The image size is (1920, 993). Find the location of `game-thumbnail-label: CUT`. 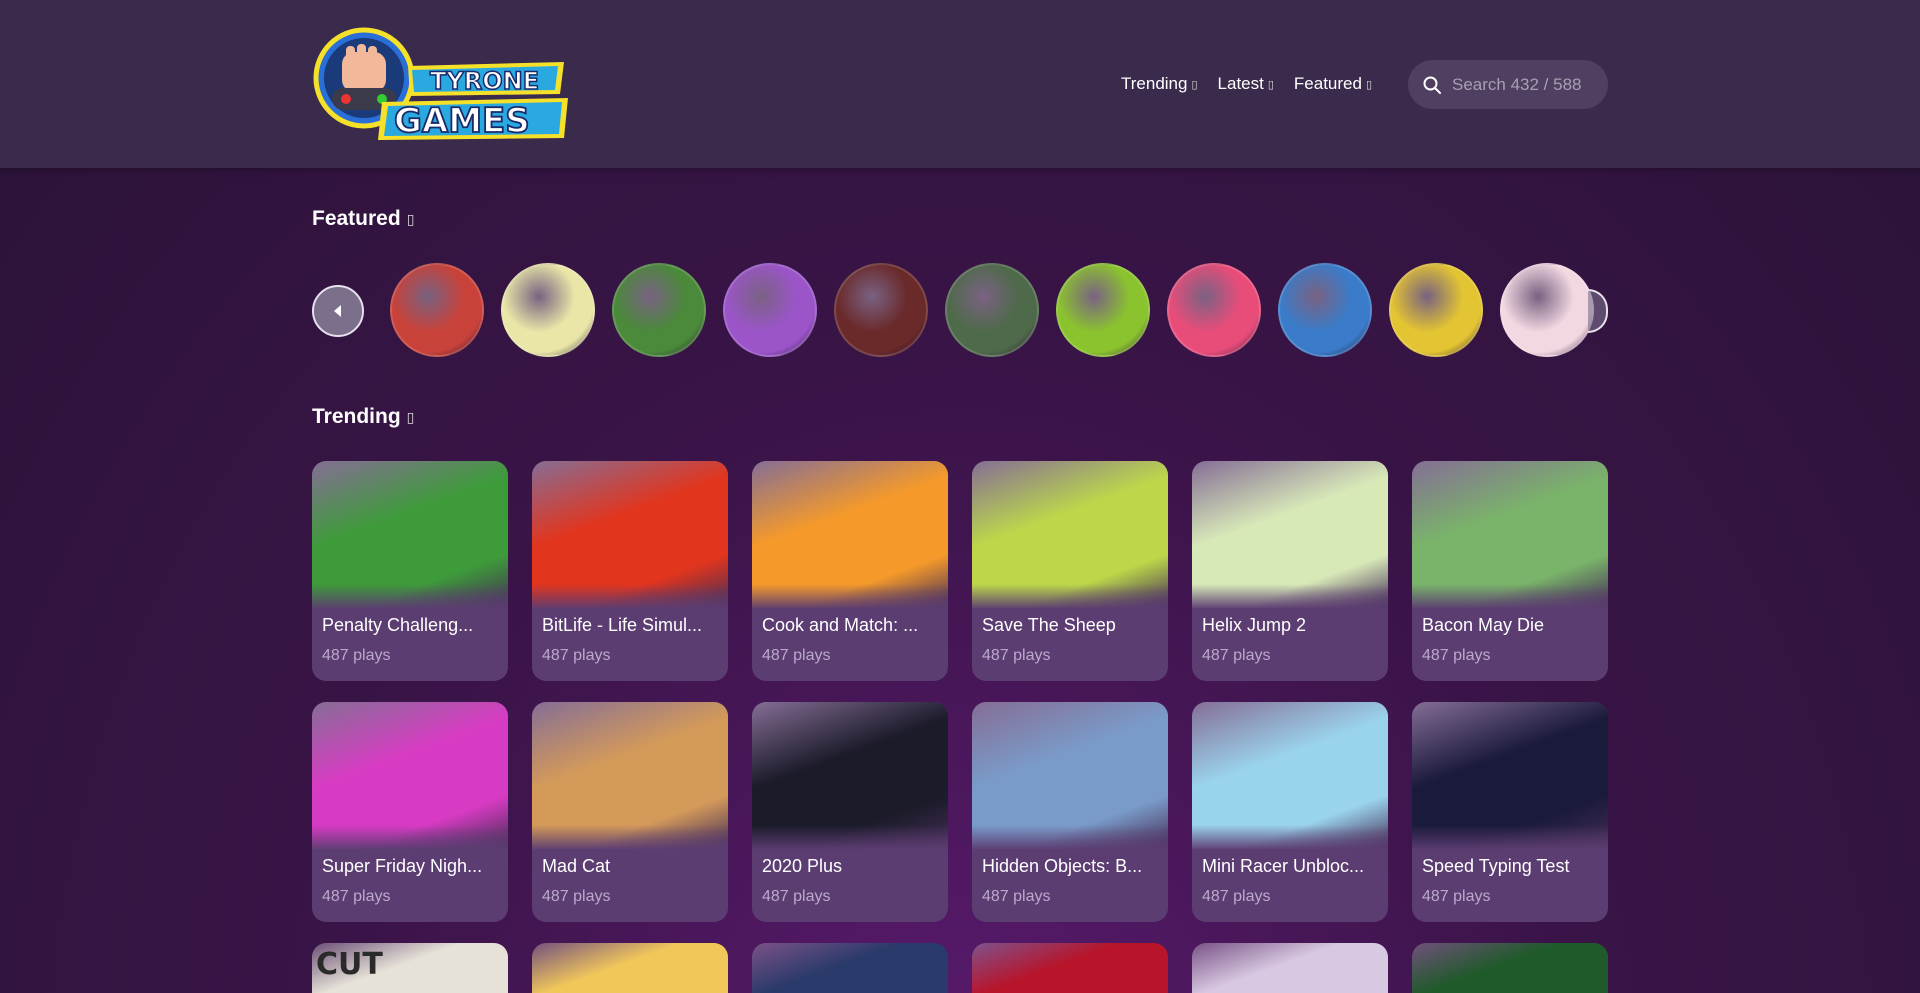

game-thumbnail-label: CUT is located at coordinates (349, 964).